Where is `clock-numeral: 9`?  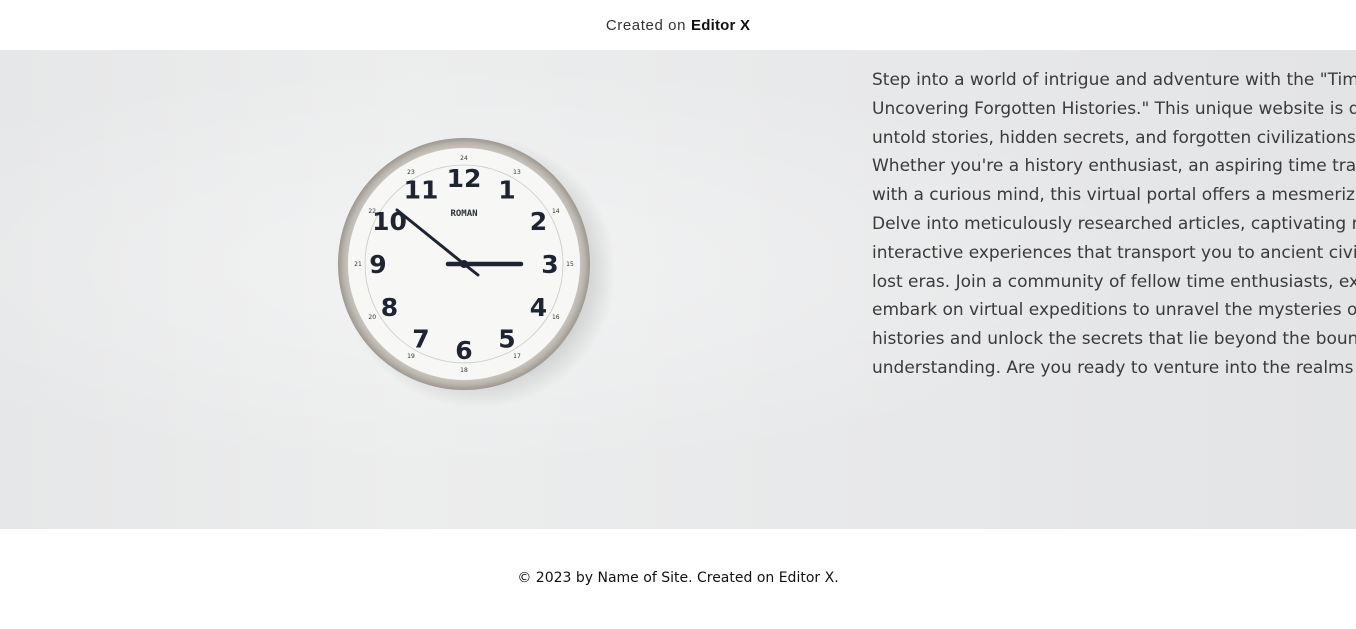
clock-numeral: 9 is located at coordinates (377, 264).